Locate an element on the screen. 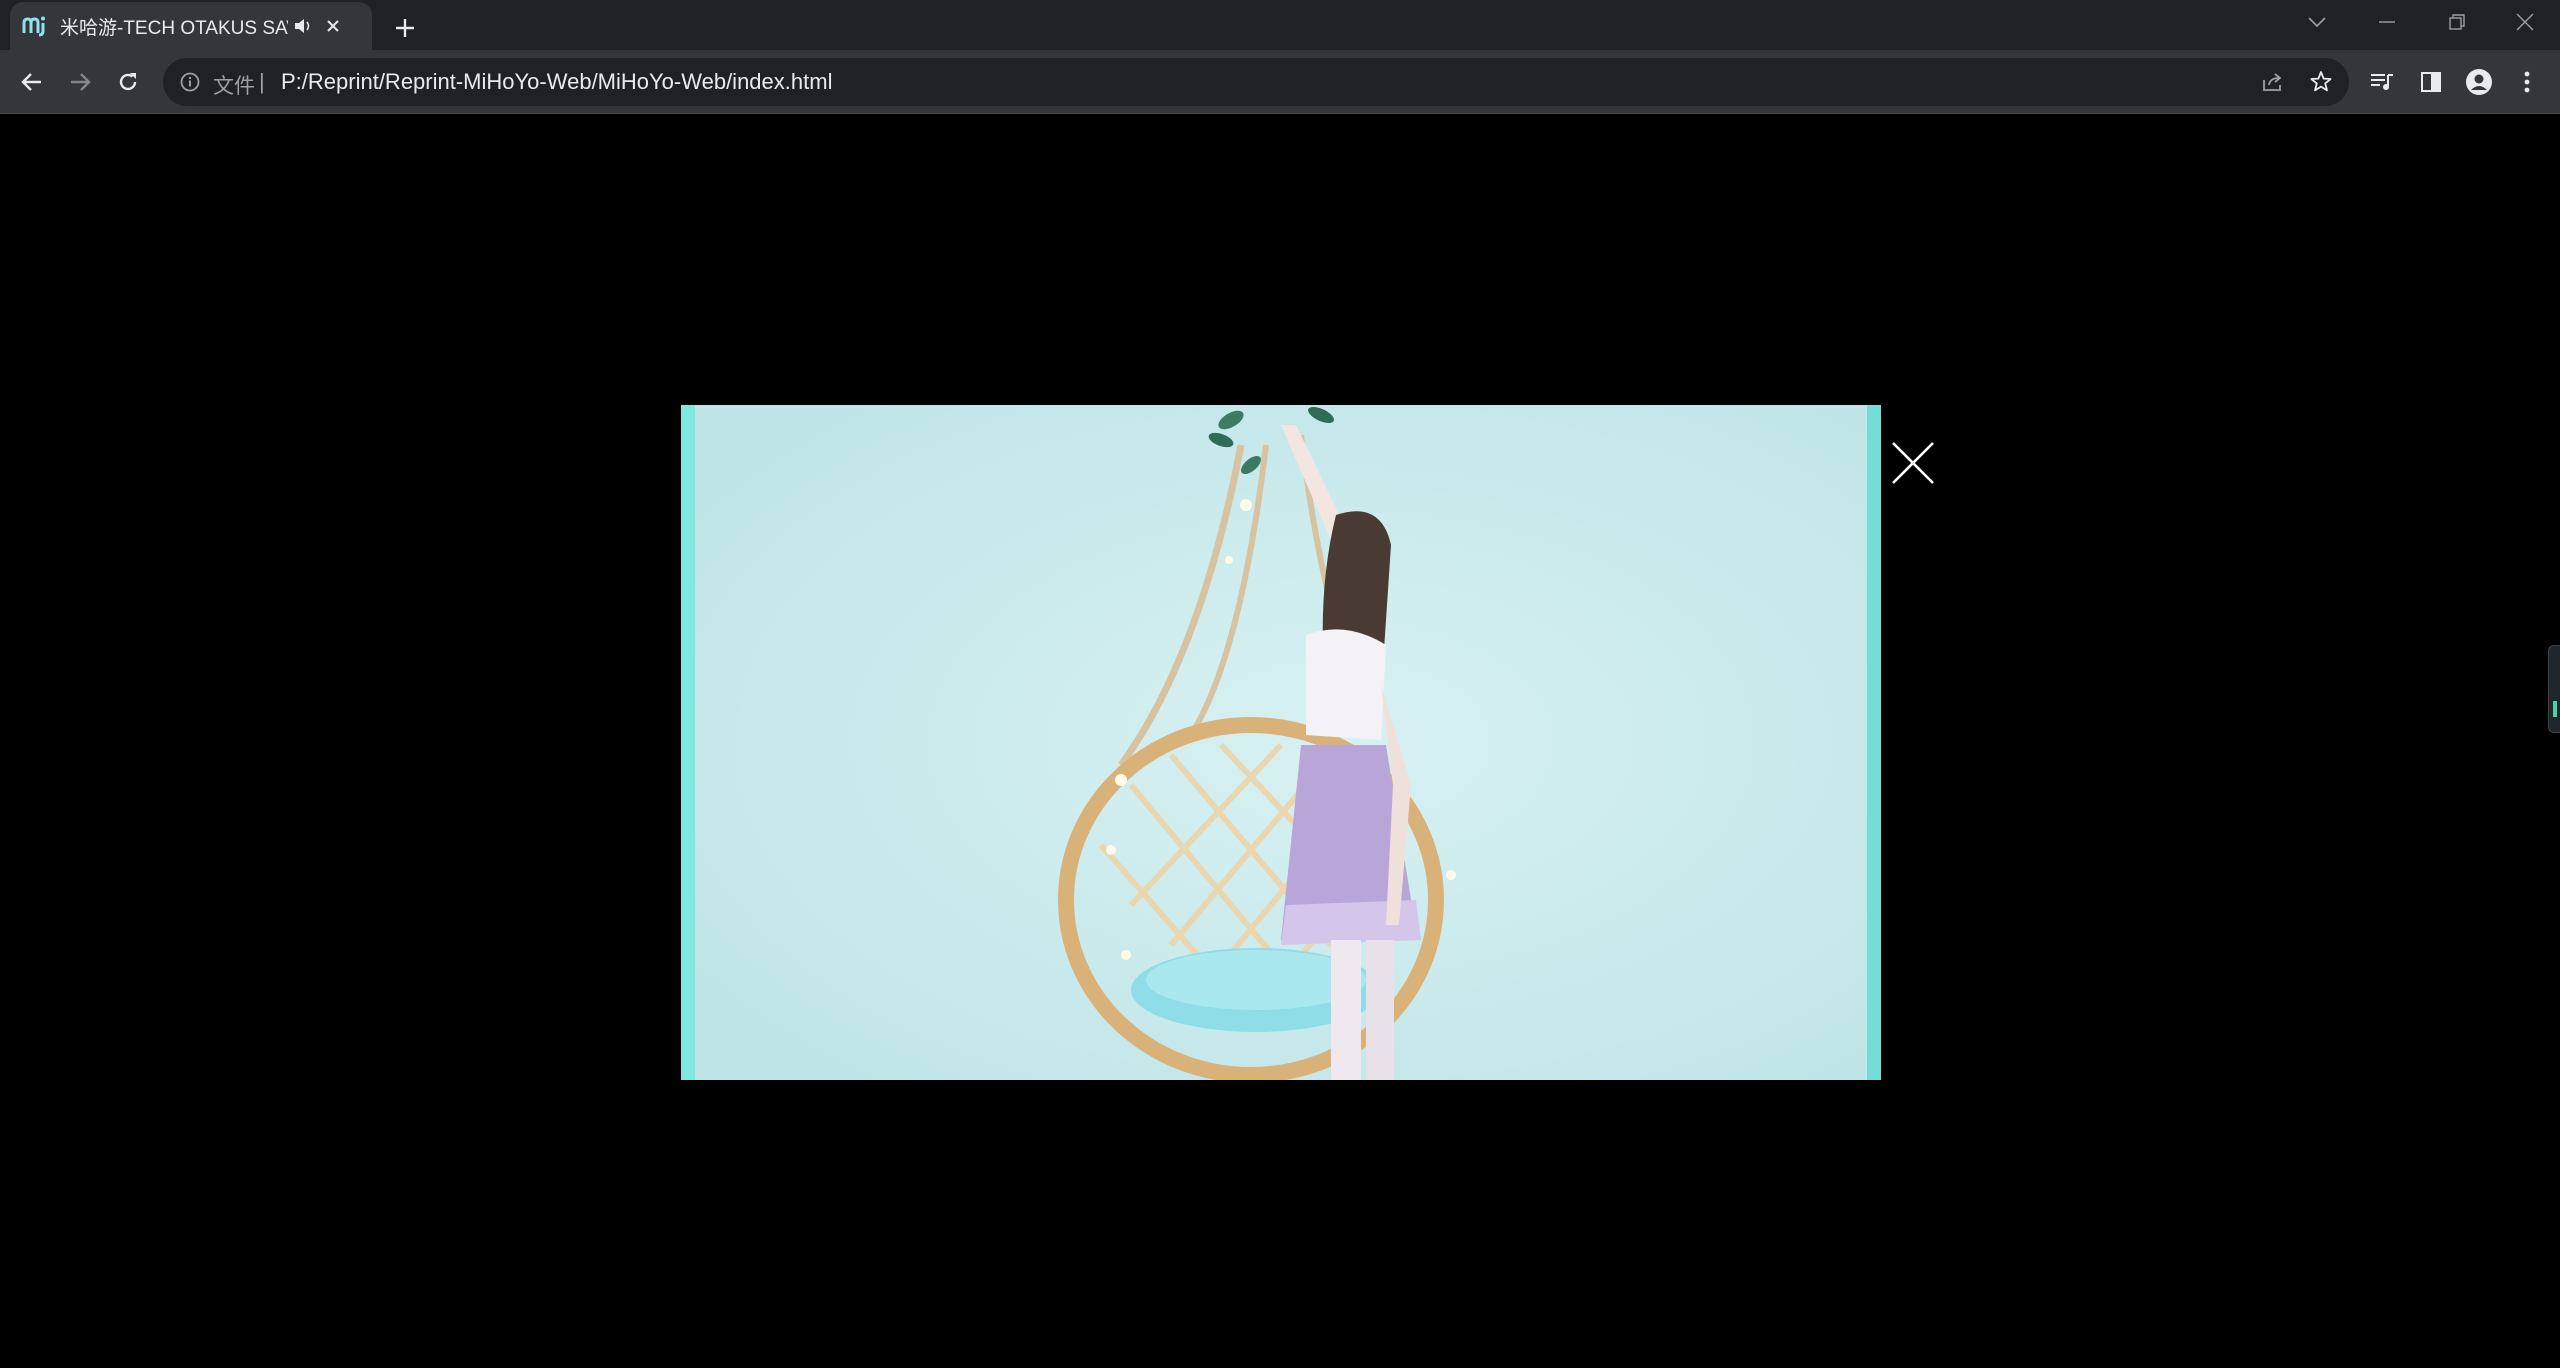 The image size is (2560, 1368). minimize-icon is located at coordinates (2387, 22).